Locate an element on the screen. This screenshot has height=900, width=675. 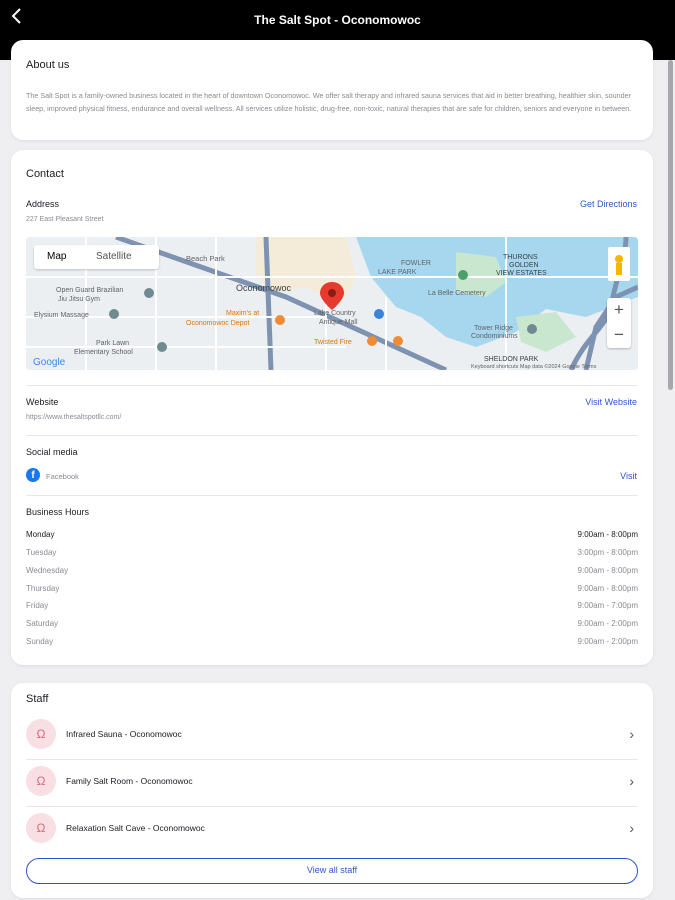
view-all-staff-button: View all staff is located at coordinates (332, 871).